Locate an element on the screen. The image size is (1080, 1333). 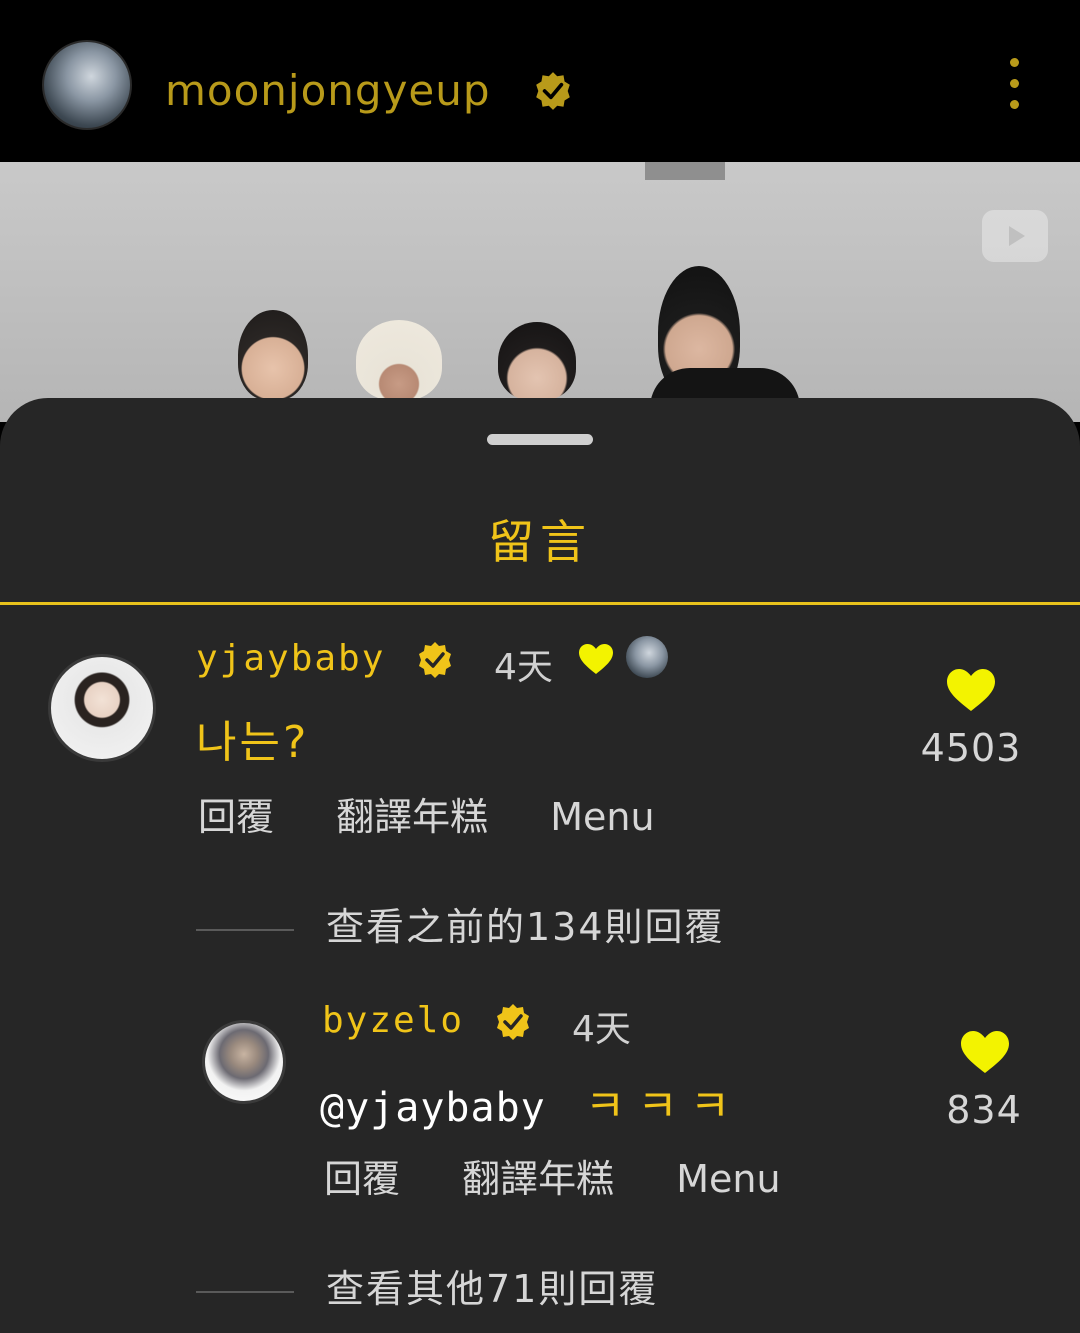
like-count: 4503 is located at coordinates (971, 748).